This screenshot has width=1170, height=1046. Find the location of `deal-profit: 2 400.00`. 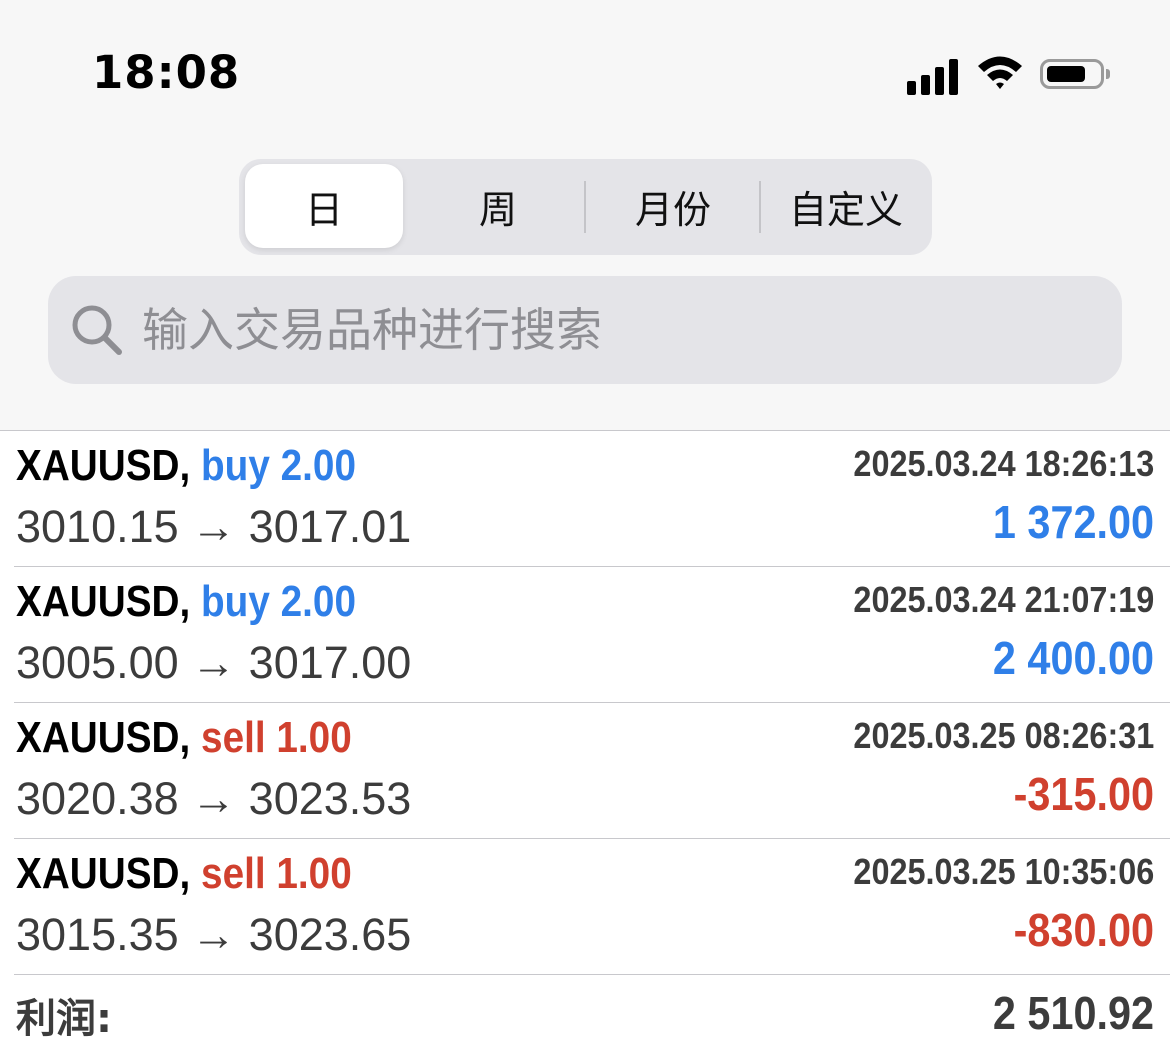

deal-profit: 2 400.00 is located at coordinates (1073, 658).